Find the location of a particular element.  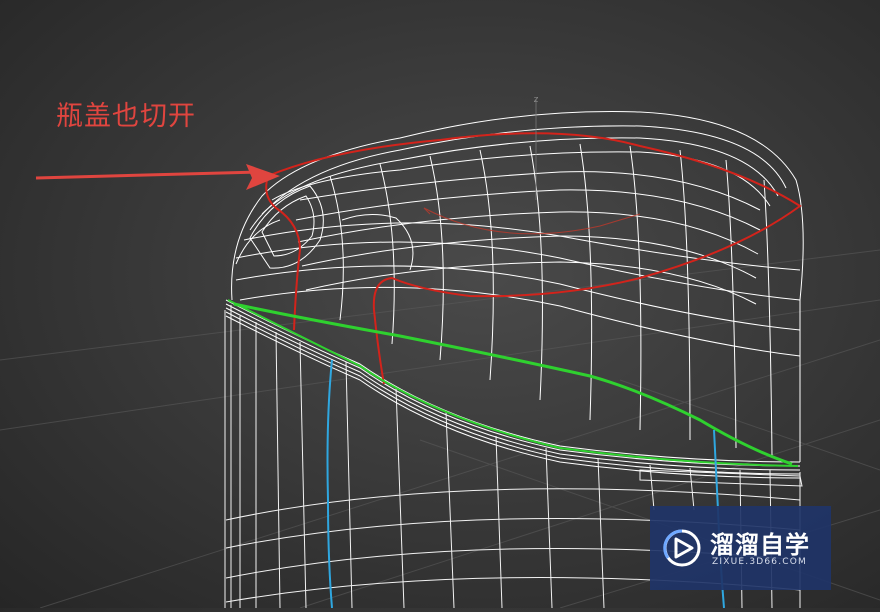

pivot-gizmo is located at coordinates (532, 167).